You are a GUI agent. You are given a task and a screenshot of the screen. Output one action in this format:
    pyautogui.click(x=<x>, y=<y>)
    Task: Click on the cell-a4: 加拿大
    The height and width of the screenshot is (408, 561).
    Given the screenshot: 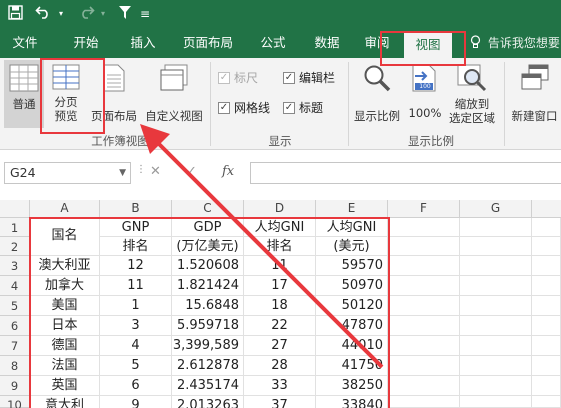 What is the action you would take?
    pyautogui.click(x=65, y=286)
    